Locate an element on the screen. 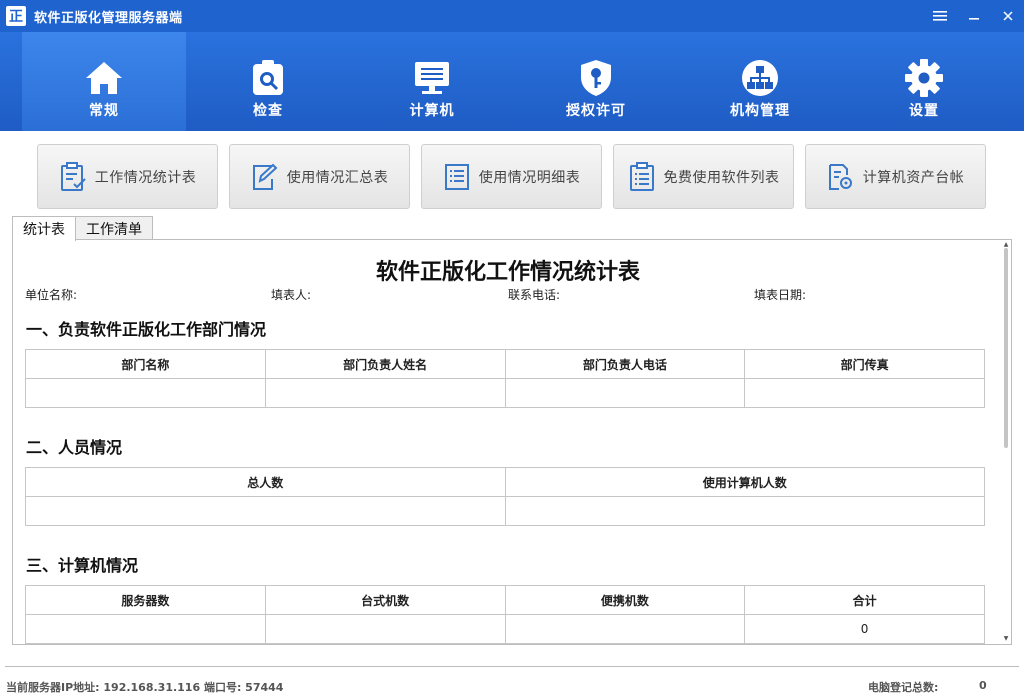  table-header-row: 部门名称 部门负责人姓名 部门负责人电话 部门传真 is located at coordinates (505, 364).